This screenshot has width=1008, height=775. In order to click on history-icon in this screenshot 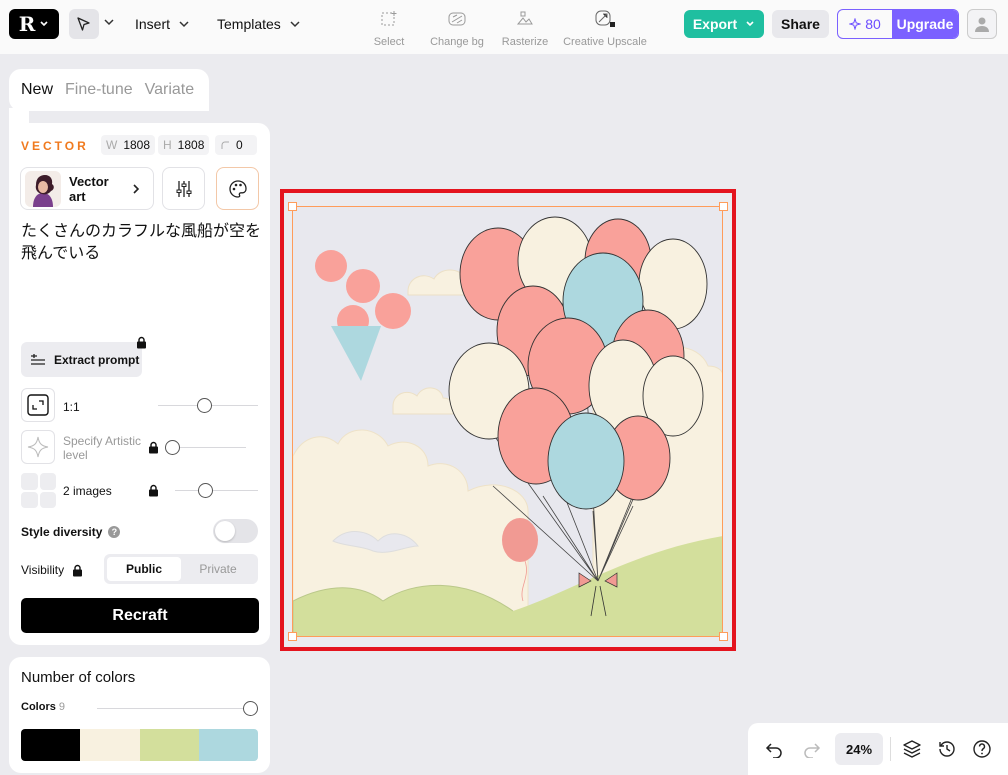, I will do `click(947, 749)`.